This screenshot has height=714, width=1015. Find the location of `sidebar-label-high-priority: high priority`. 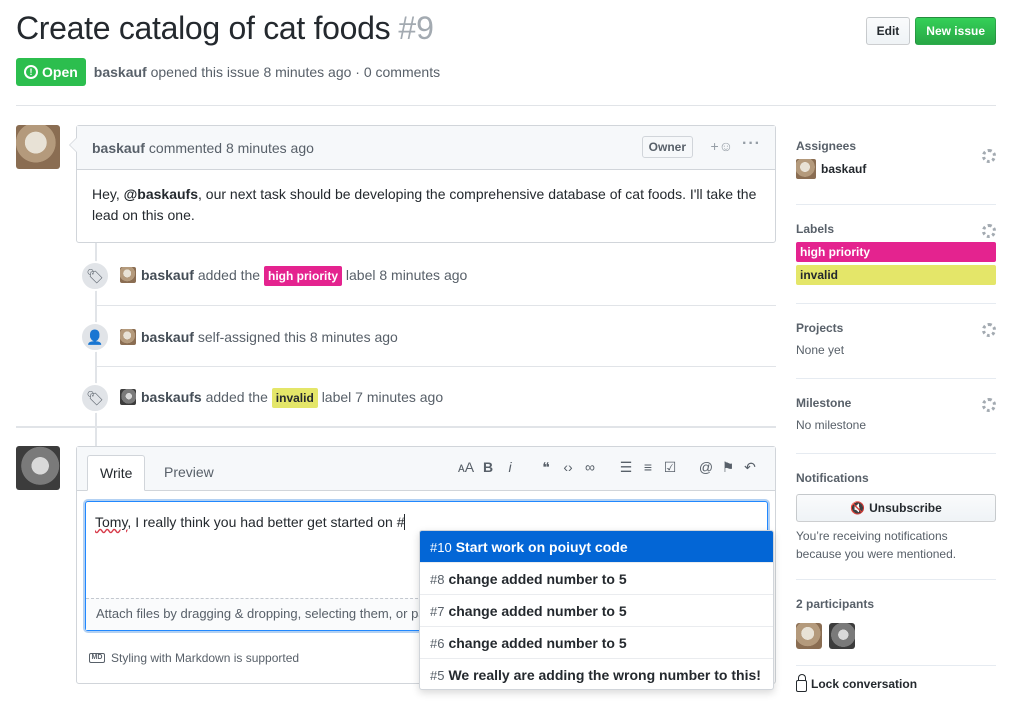

sidebar-label-high-priority: high priority is located at coordinates (896, 252).